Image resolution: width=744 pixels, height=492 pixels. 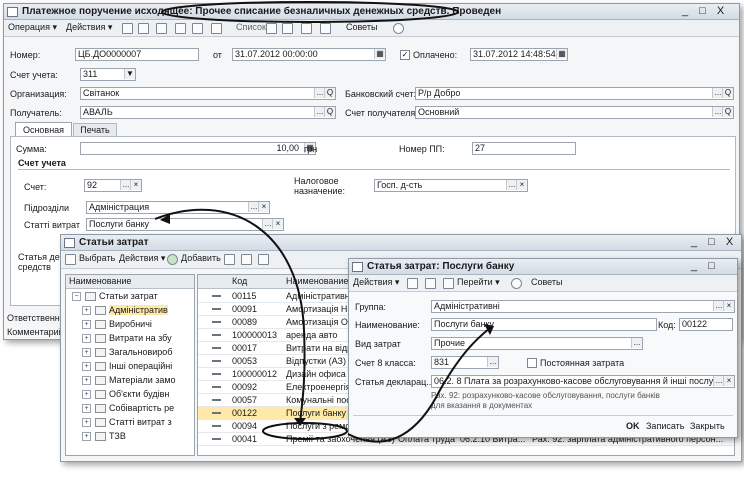 I want to click on title-highlight-ellipse, so click(x=310, y=12).